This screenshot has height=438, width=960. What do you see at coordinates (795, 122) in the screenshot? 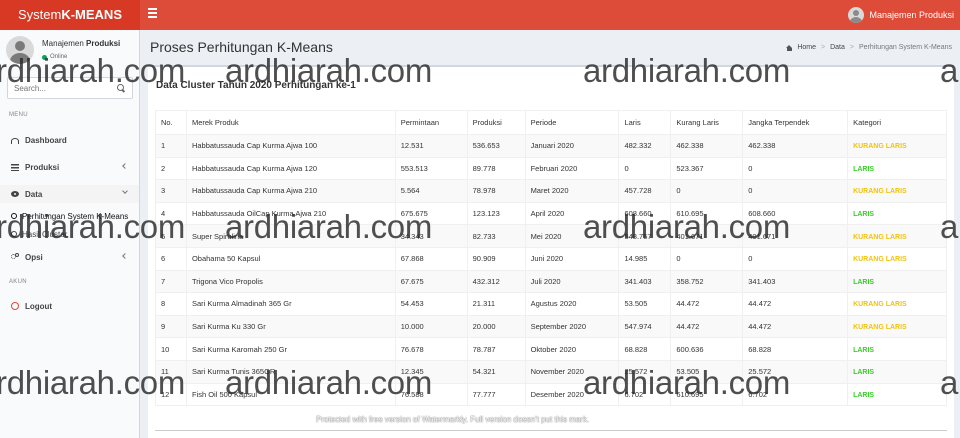
I see `column-header: Jangka Terpendek` at bounding box center [795, 122].